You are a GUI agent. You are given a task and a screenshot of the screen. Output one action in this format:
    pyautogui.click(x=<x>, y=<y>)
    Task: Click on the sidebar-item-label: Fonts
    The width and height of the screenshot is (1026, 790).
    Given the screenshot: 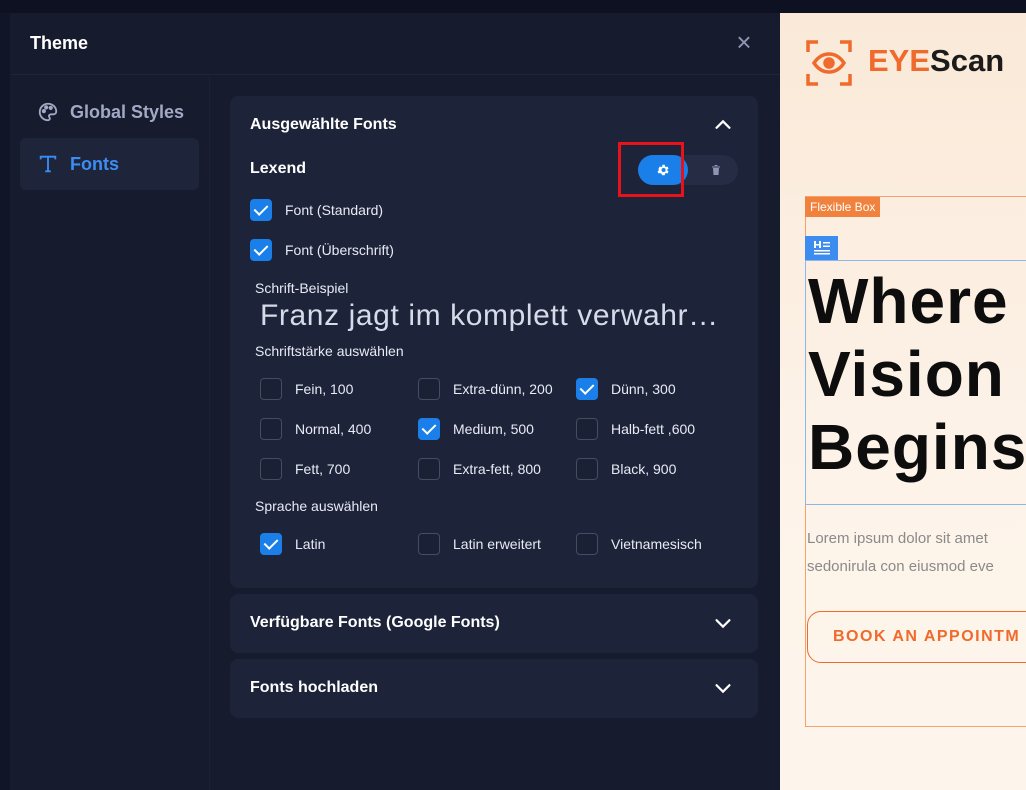 What is the action you would take?
    pyautogui.click(x=94, y=163)
    